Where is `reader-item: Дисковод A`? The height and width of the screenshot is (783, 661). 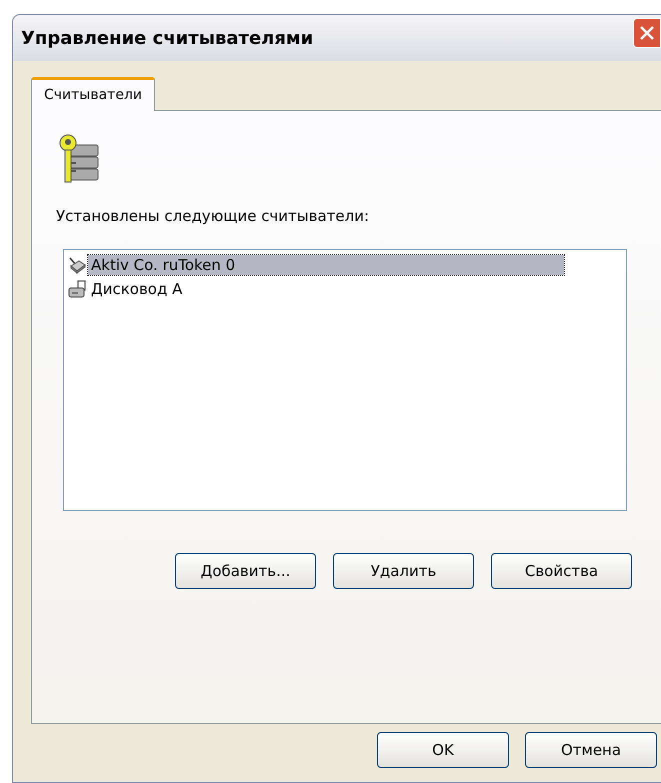 reader-item: Дисковод A is located at coordinates (137, 289).